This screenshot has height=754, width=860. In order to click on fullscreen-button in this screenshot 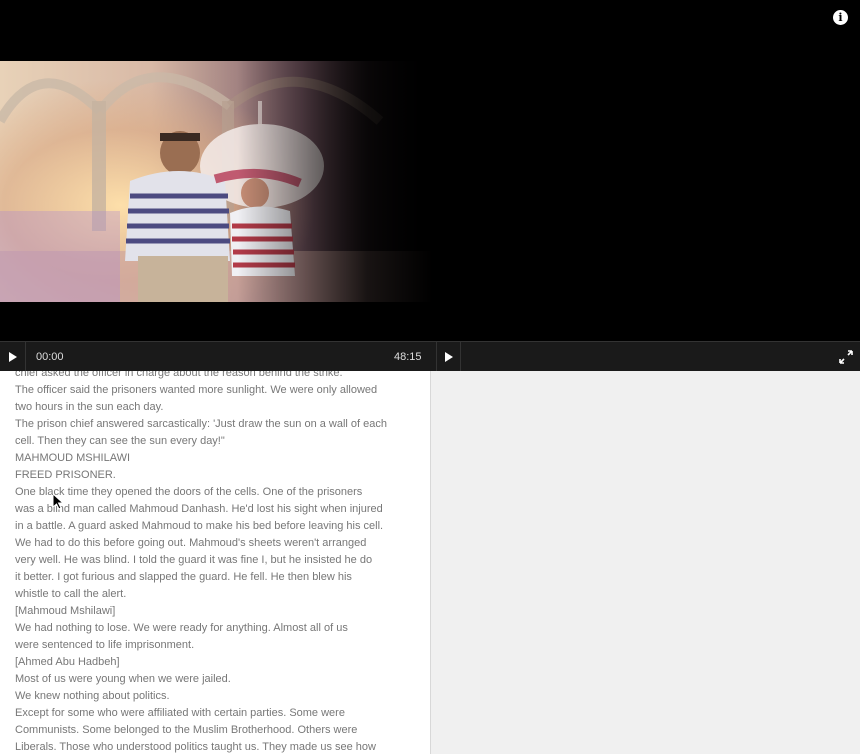, I will do `click(846, 357)`.